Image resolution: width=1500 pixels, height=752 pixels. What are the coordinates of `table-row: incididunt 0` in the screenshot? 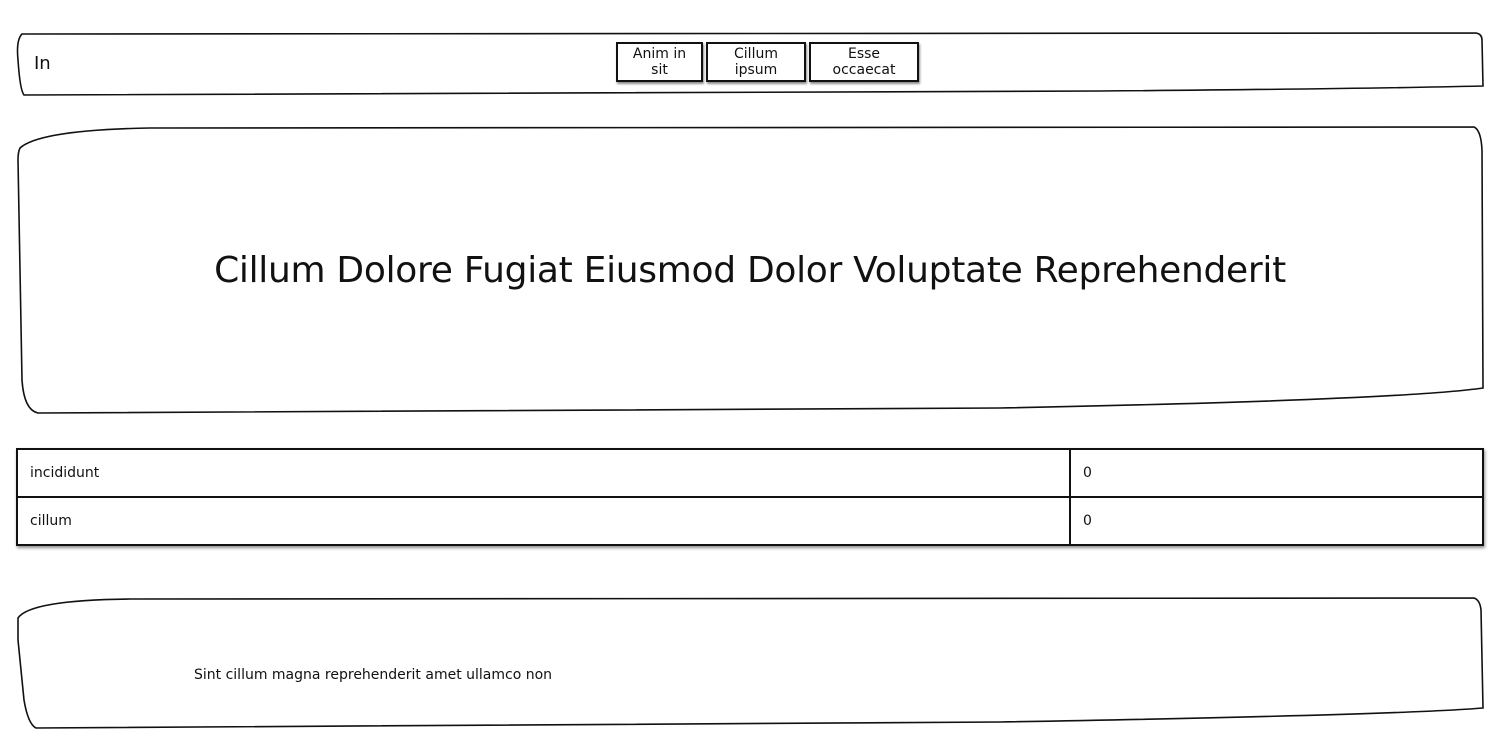 It's located at (750, 473).